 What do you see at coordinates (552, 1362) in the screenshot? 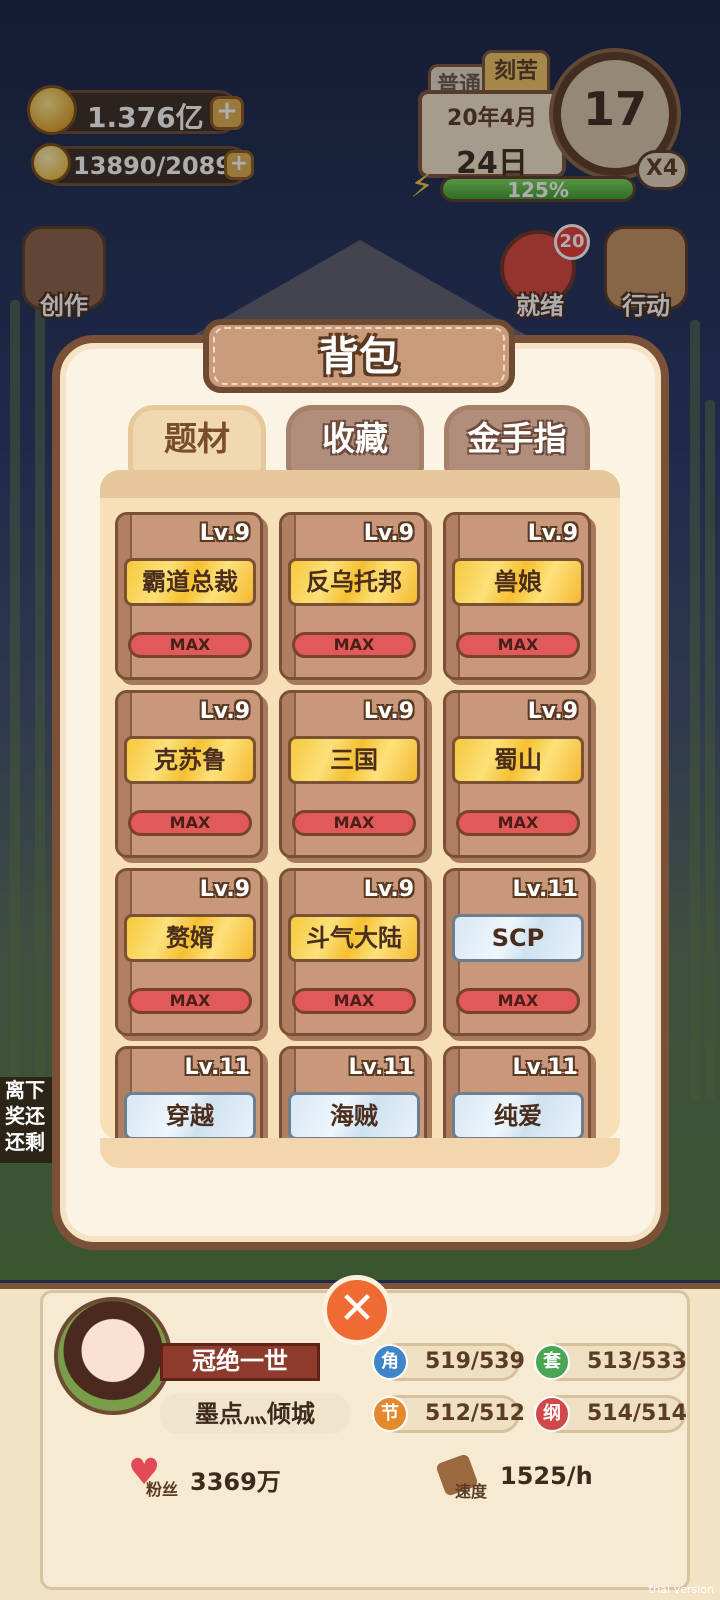
I see `stat-routine-icon: 套` at bounding box center [552, 1362].